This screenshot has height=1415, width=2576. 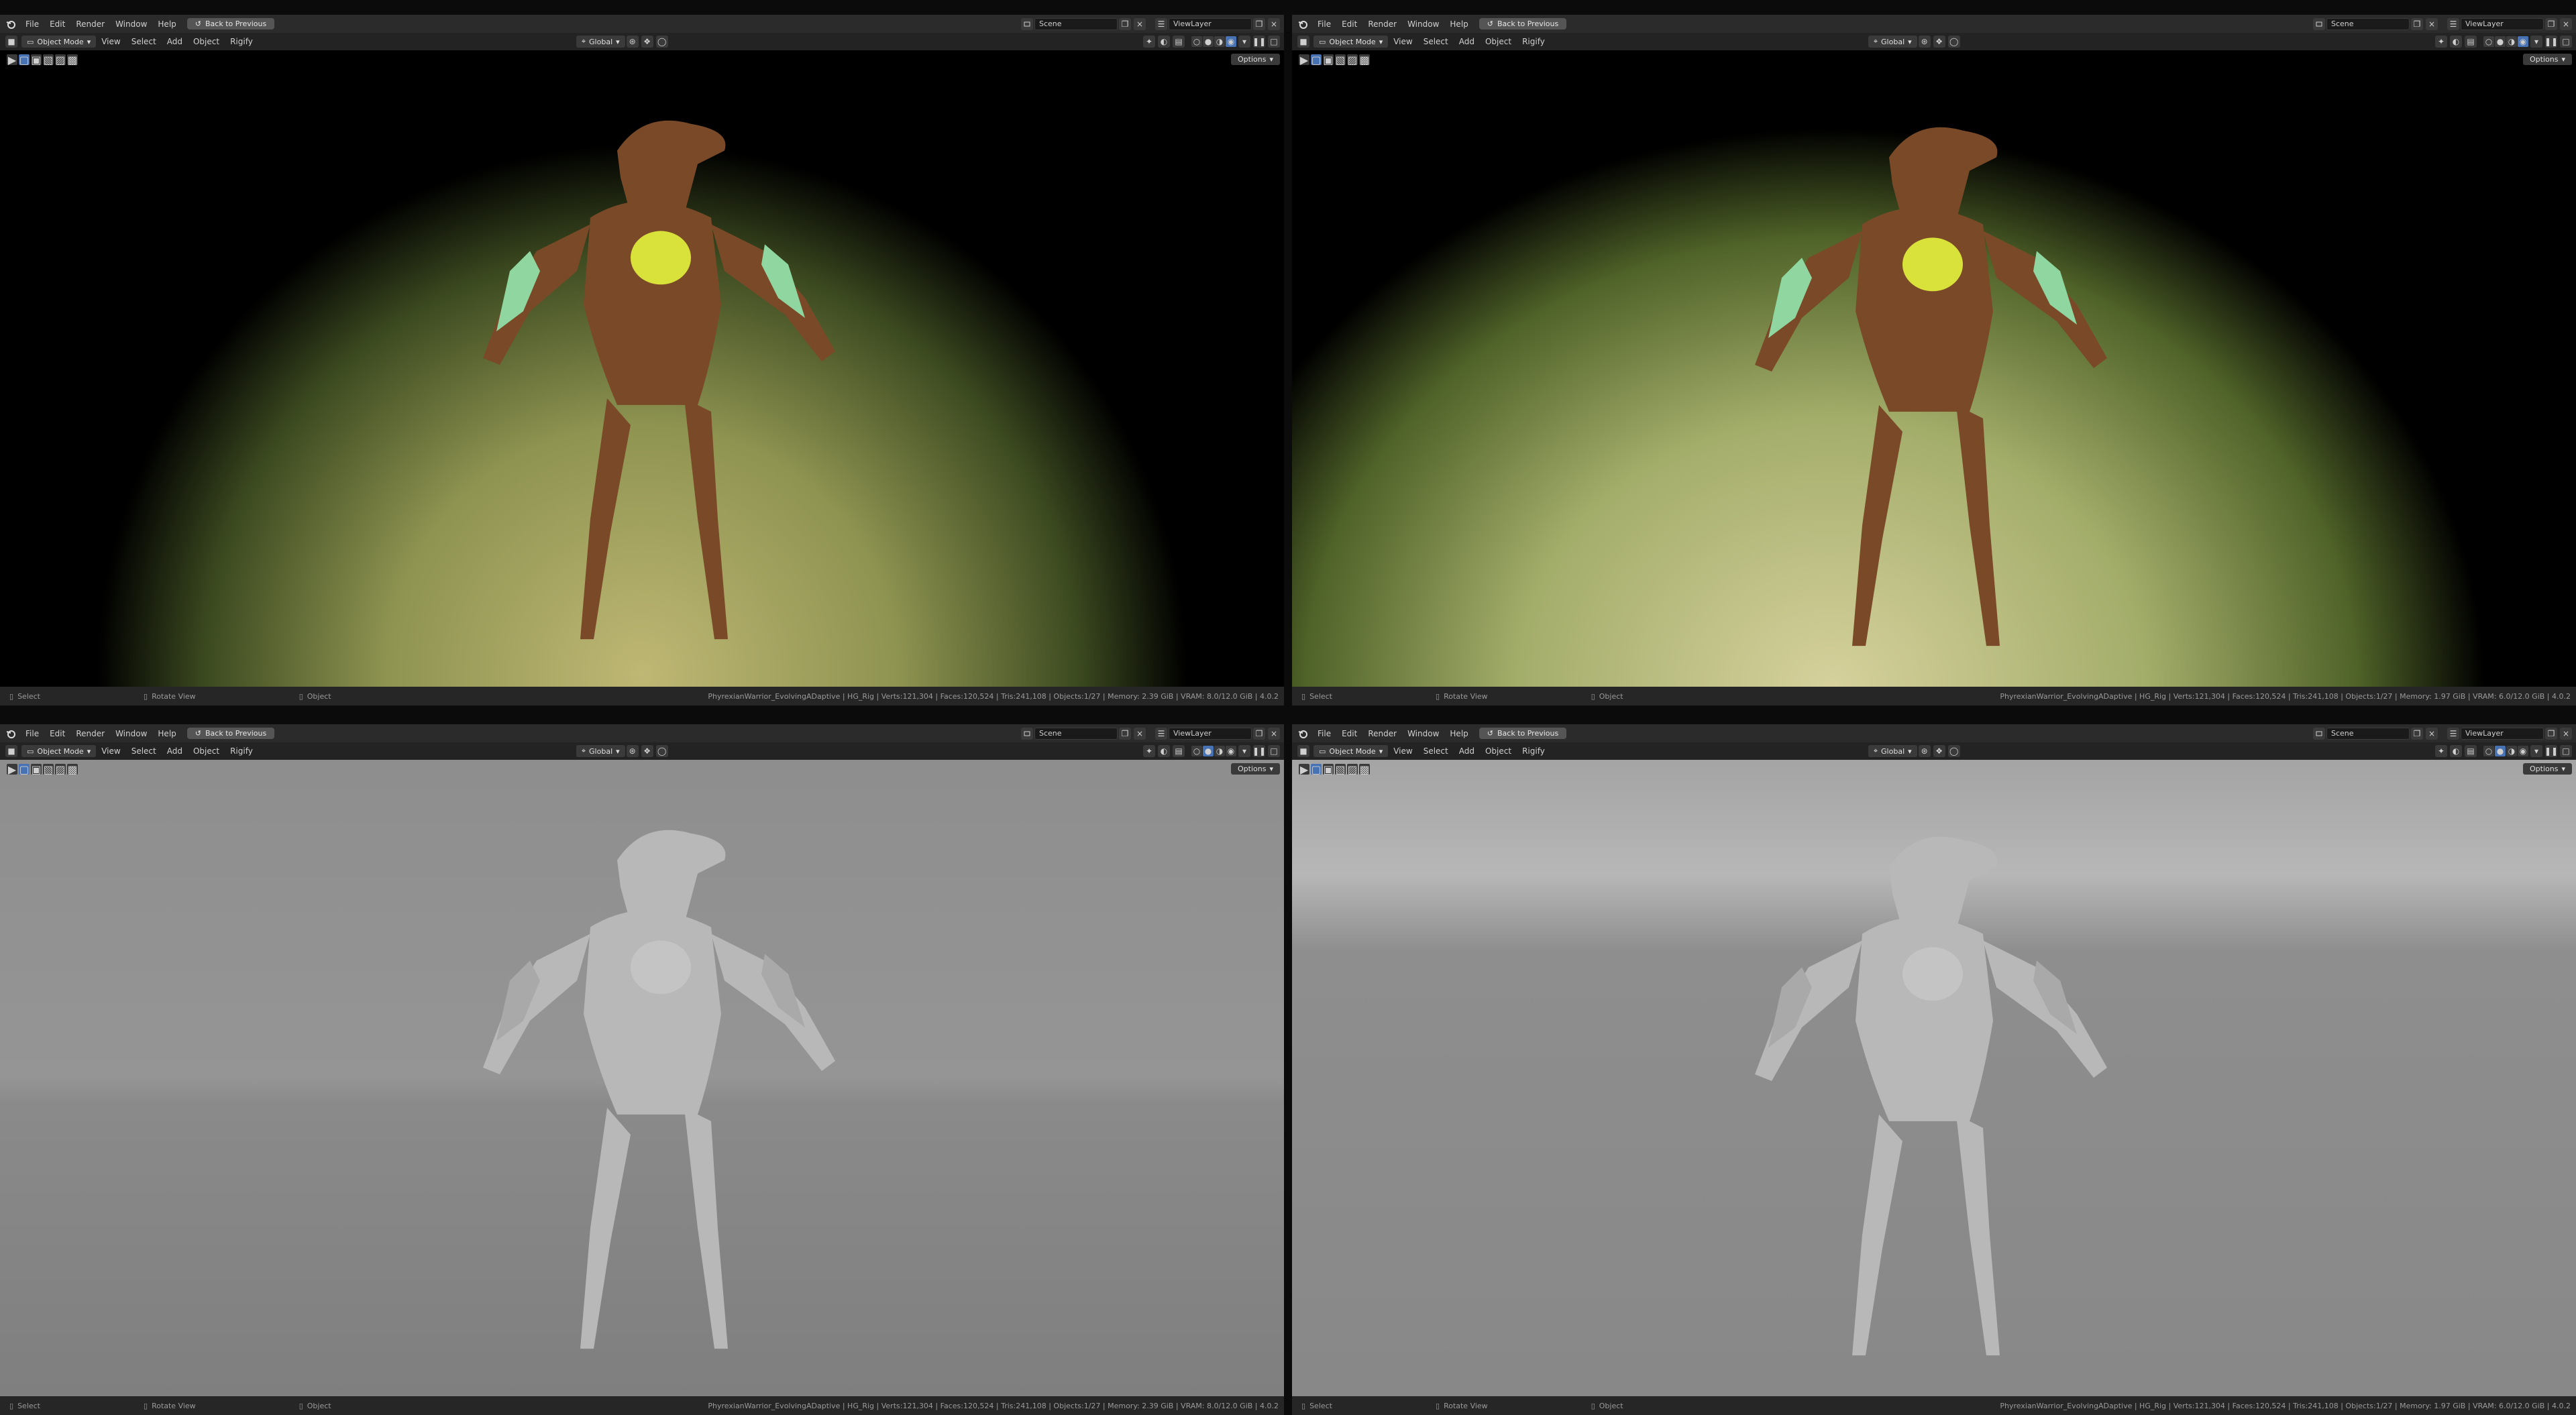 I want to click on overlay-icon: ◐, so click(x=2456, y=751).